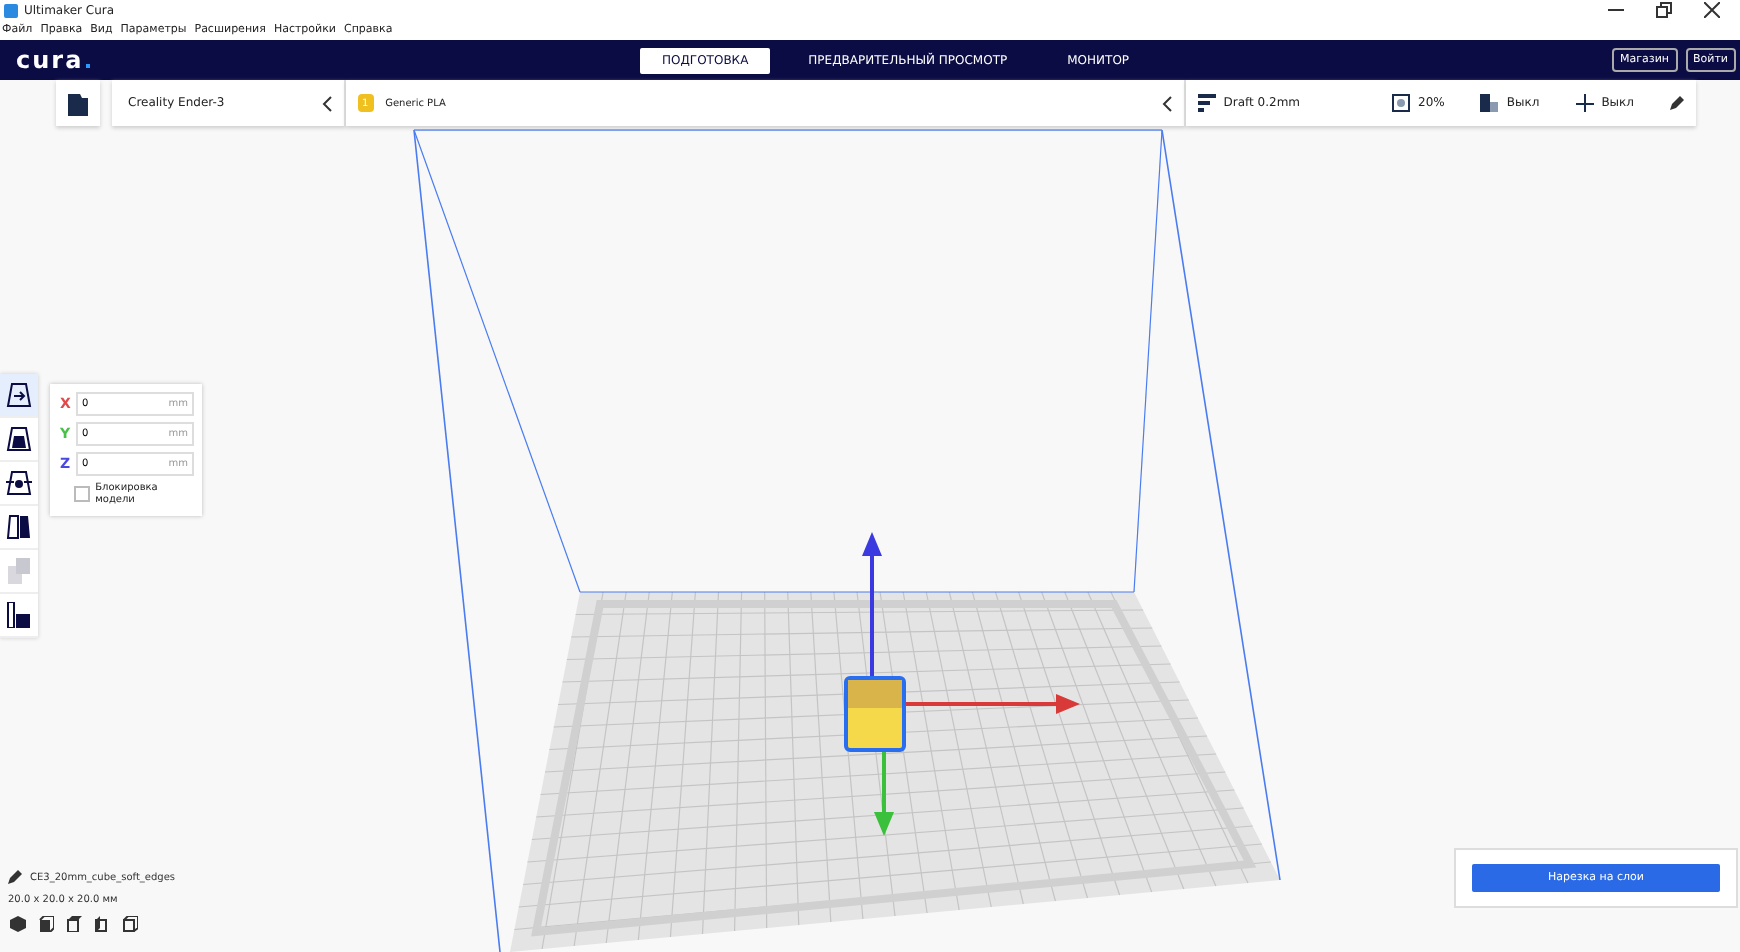 Image resolution: width=1740 pixels, height=952 pixels. I want to click on move-tool-icon, so click(19, 395).